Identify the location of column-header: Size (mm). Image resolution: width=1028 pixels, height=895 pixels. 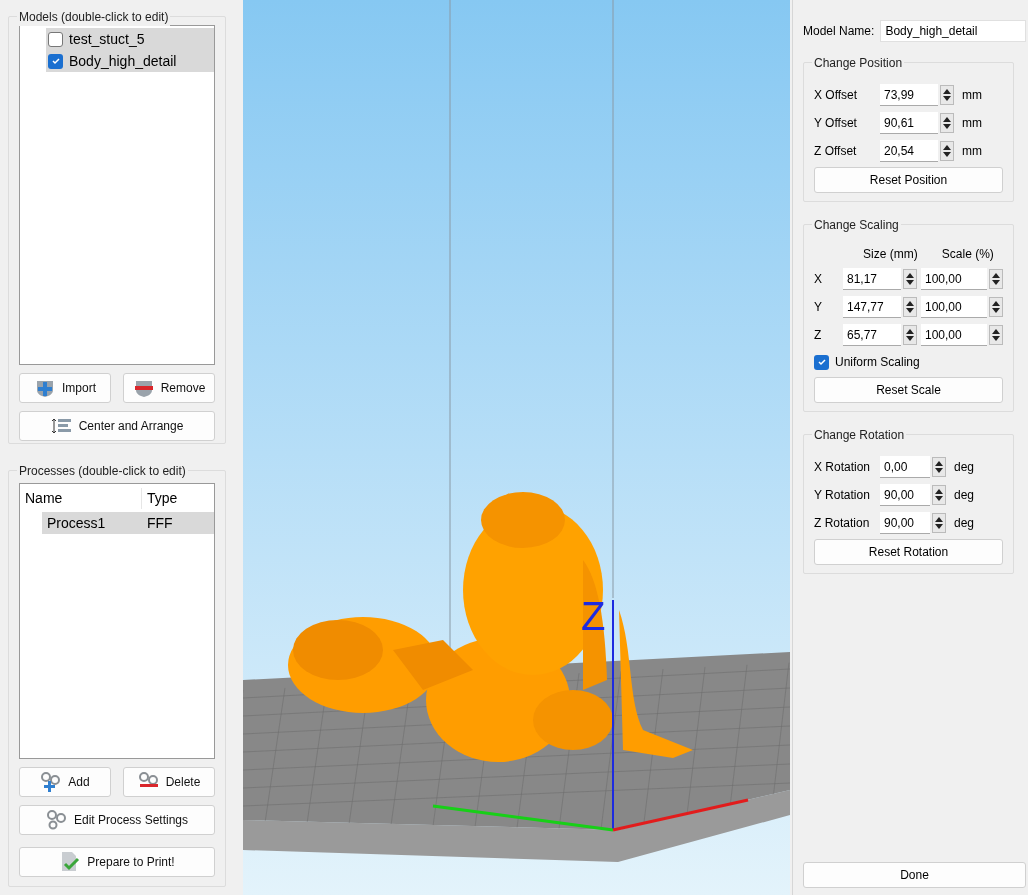
(890, 254).